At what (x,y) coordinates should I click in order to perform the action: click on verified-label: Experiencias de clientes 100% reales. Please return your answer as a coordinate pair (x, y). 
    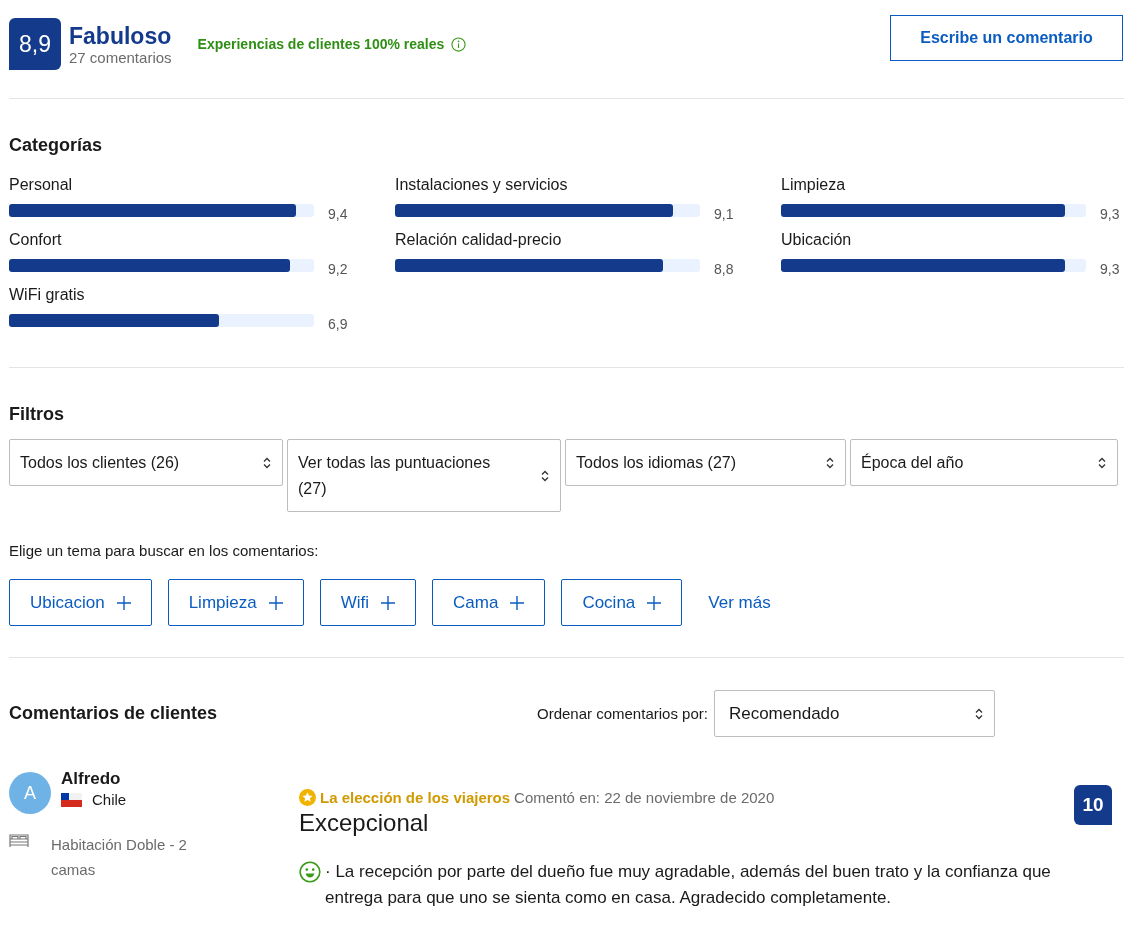
    Looking at the image, I should click on (321, 44).